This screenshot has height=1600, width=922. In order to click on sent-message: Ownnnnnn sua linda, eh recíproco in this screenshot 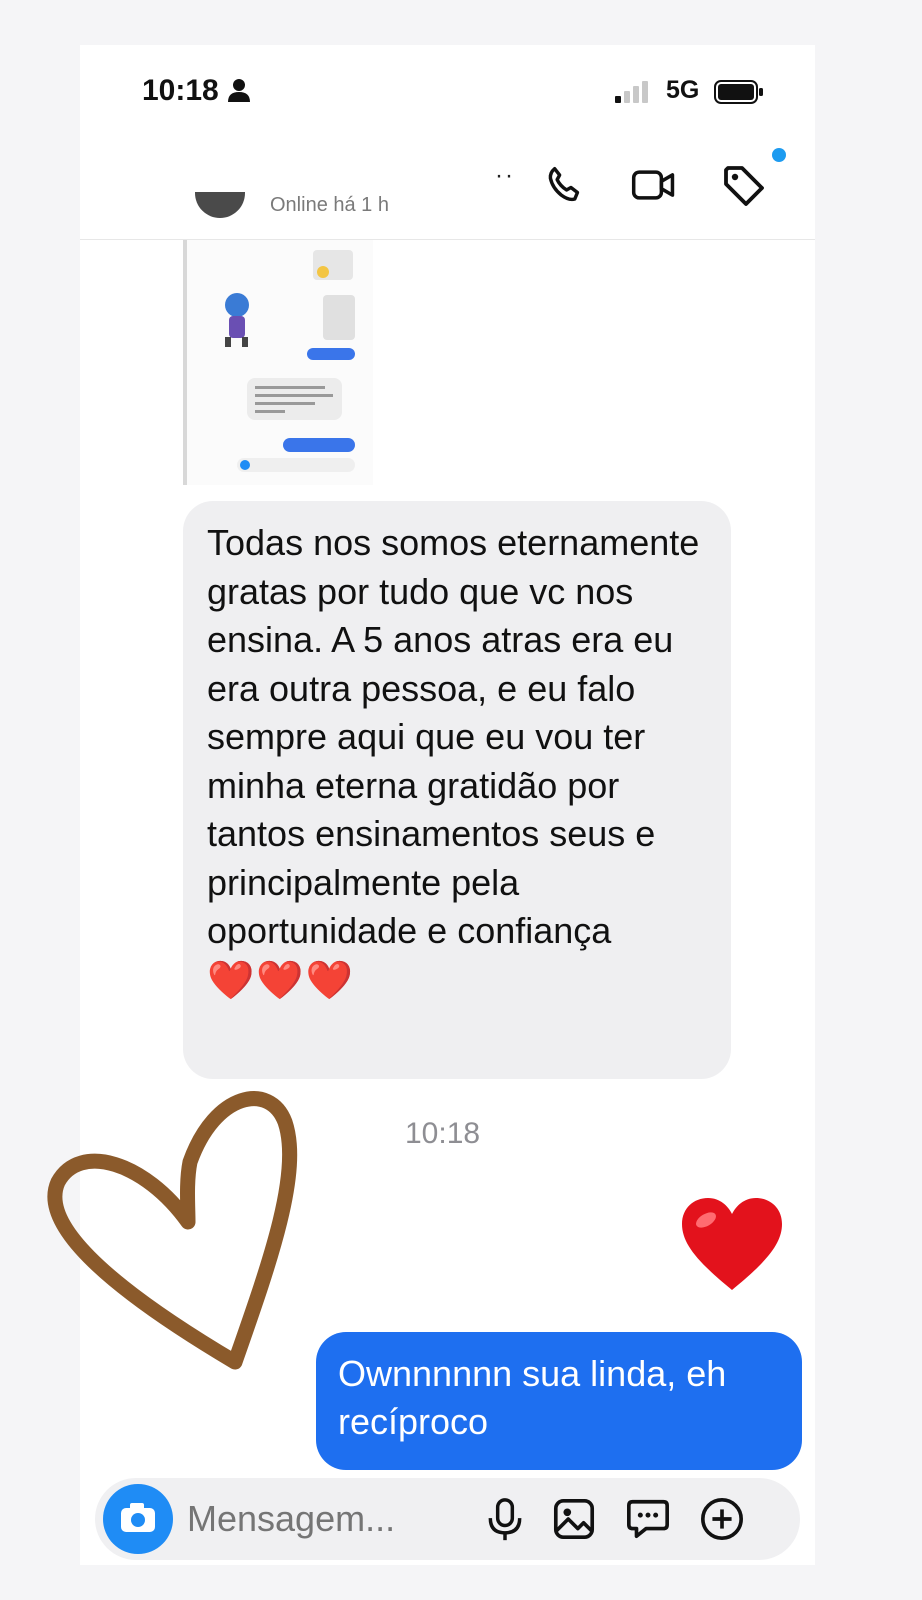, I will do `click(559, 1401)`.